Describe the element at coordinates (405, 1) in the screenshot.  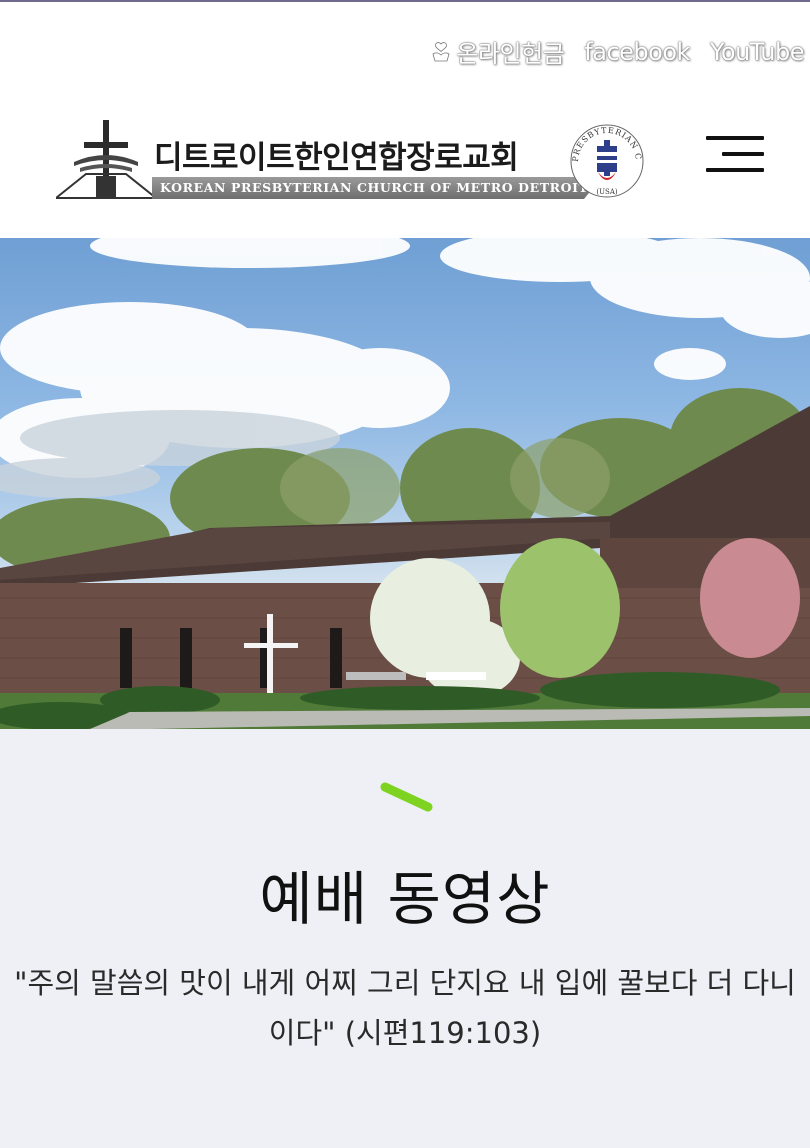
I see `top-border` at that location.